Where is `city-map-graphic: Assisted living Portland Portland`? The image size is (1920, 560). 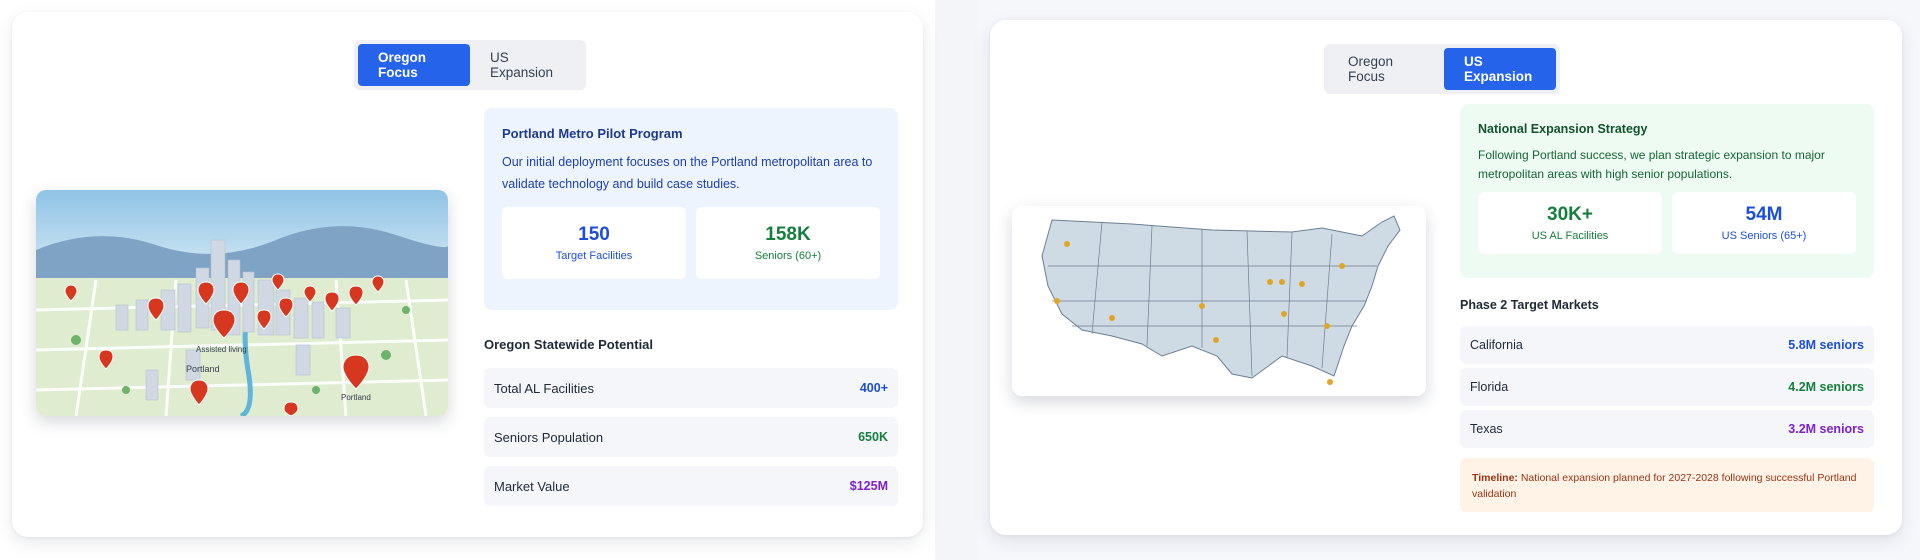 city-map-graphic: Assisted living Portland Portland is located at coordinates (242, 303).